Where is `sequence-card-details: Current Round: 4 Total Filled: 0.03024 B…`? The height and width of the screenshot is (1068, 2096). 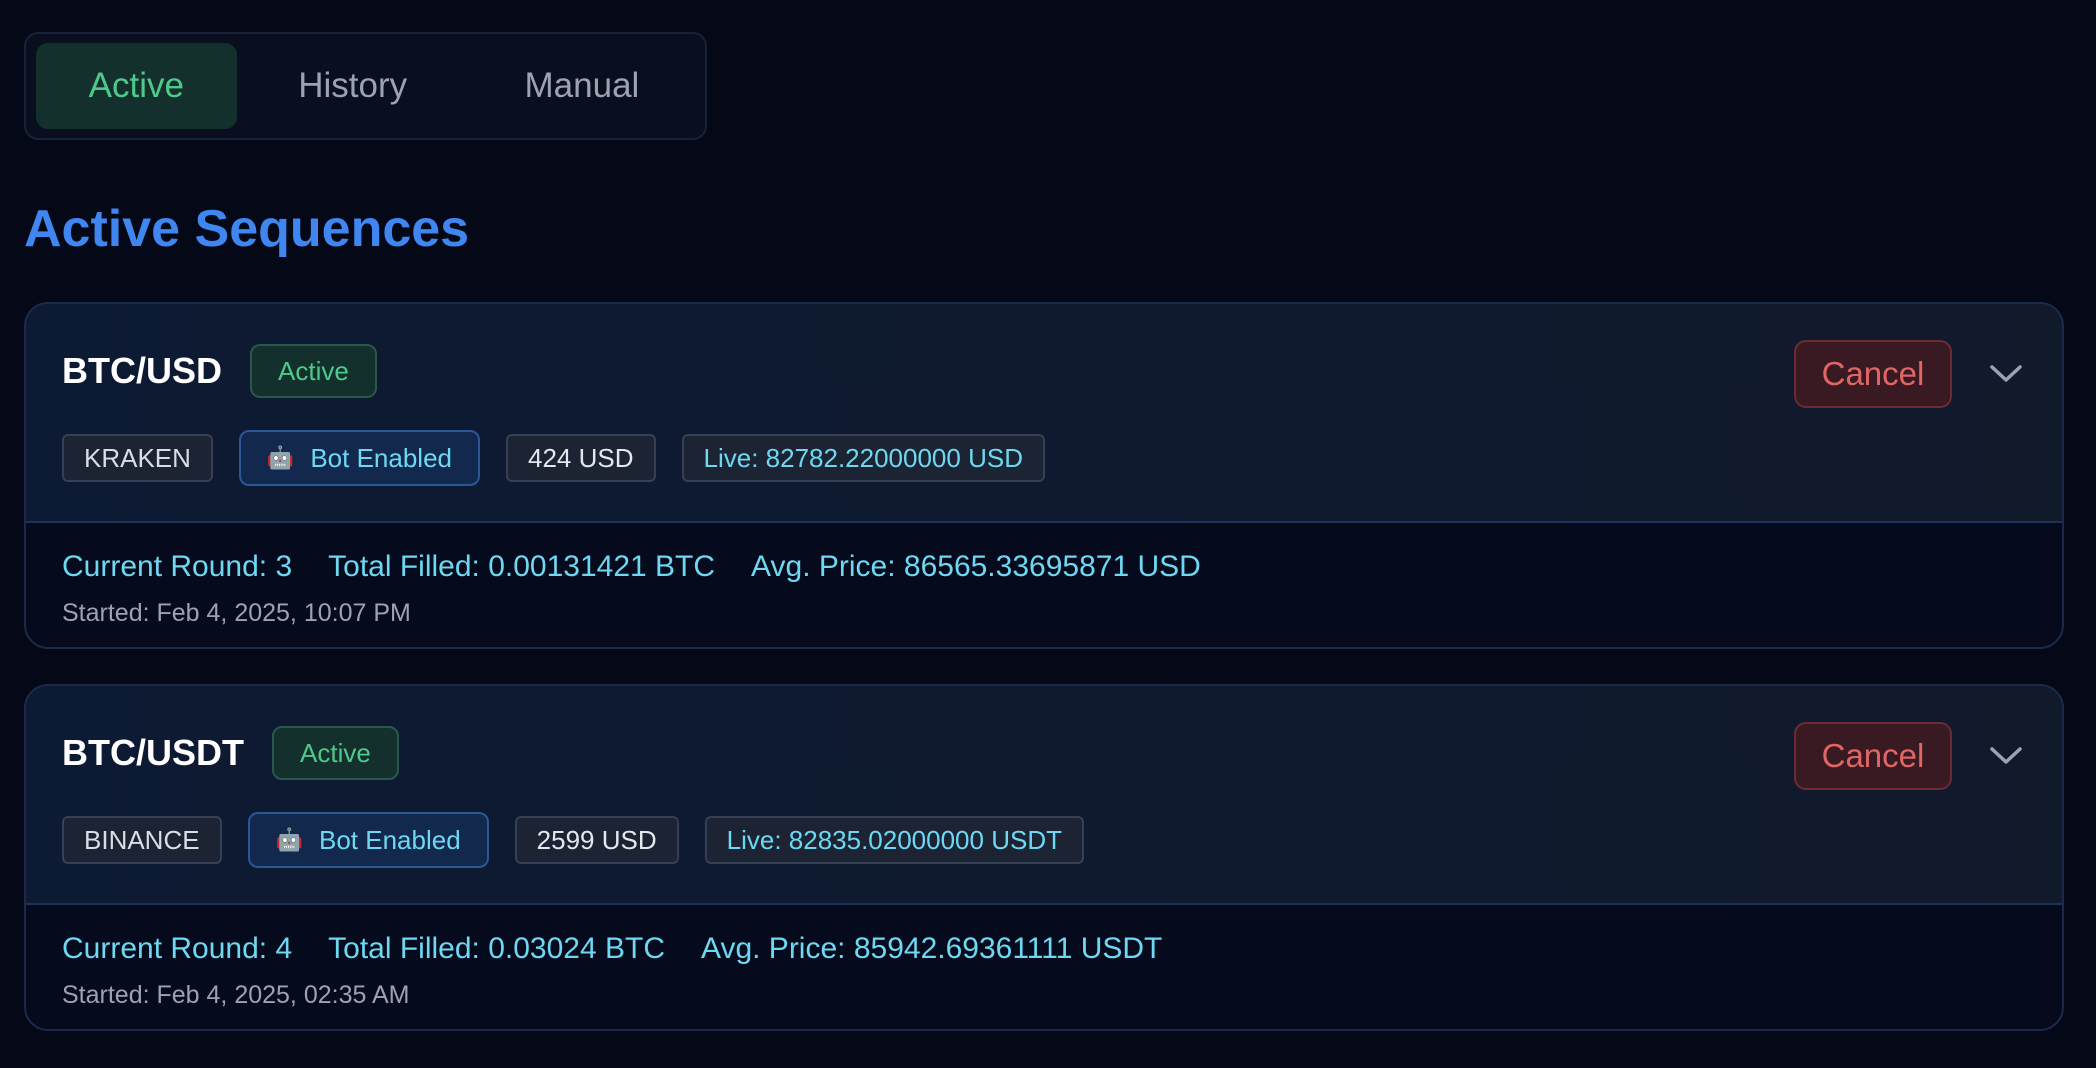
sequence-card-details: Current Round: 4 Total Filled: 0.03024 B… is located at coordinates (1044, 967).